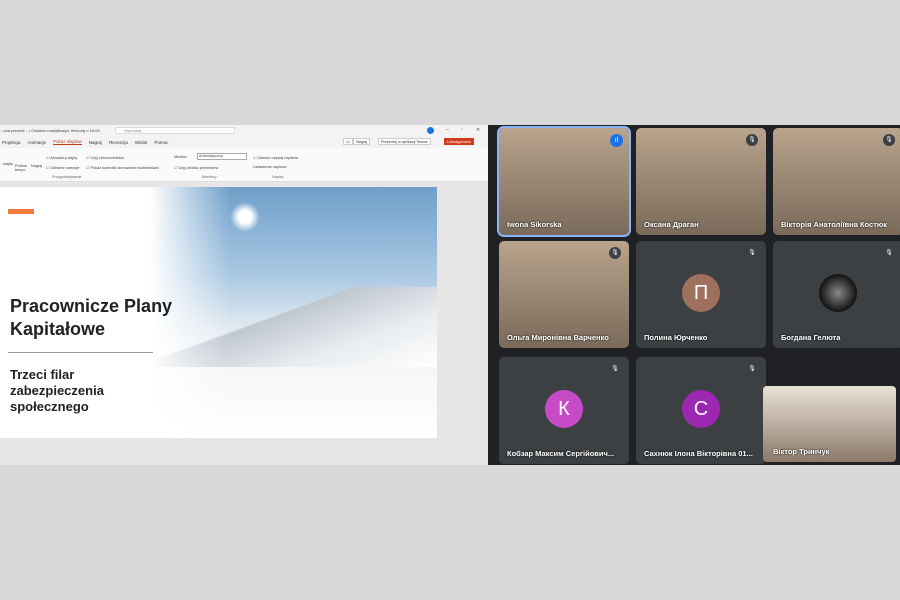 The width and height of the screenshot is (900, 600). What do you see at coordinates (67, 177) in the screenshot?
I see `group-setup-label: Przygotowywanie` at bounding box center [67, 177].